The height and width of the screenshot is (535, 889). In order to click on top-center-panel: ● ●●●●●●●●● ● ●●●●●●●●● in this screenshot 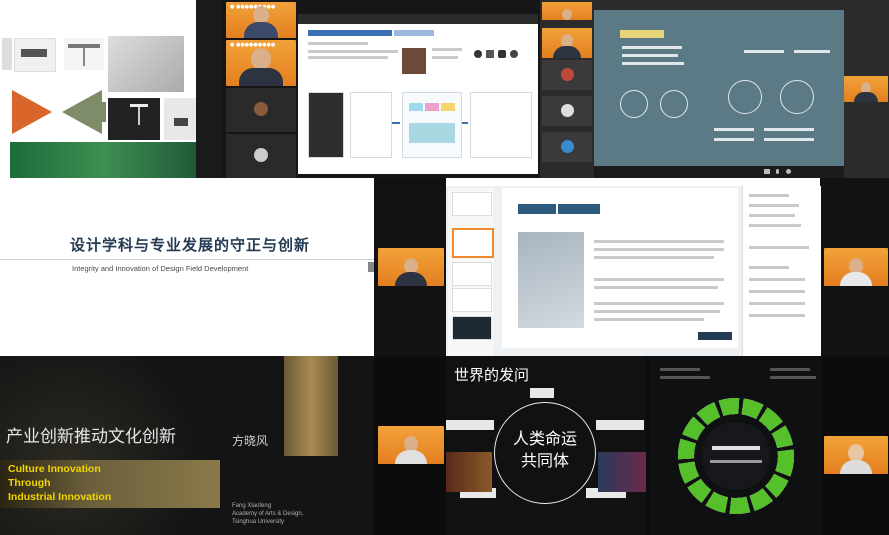, I will do `click(381, 89)`.